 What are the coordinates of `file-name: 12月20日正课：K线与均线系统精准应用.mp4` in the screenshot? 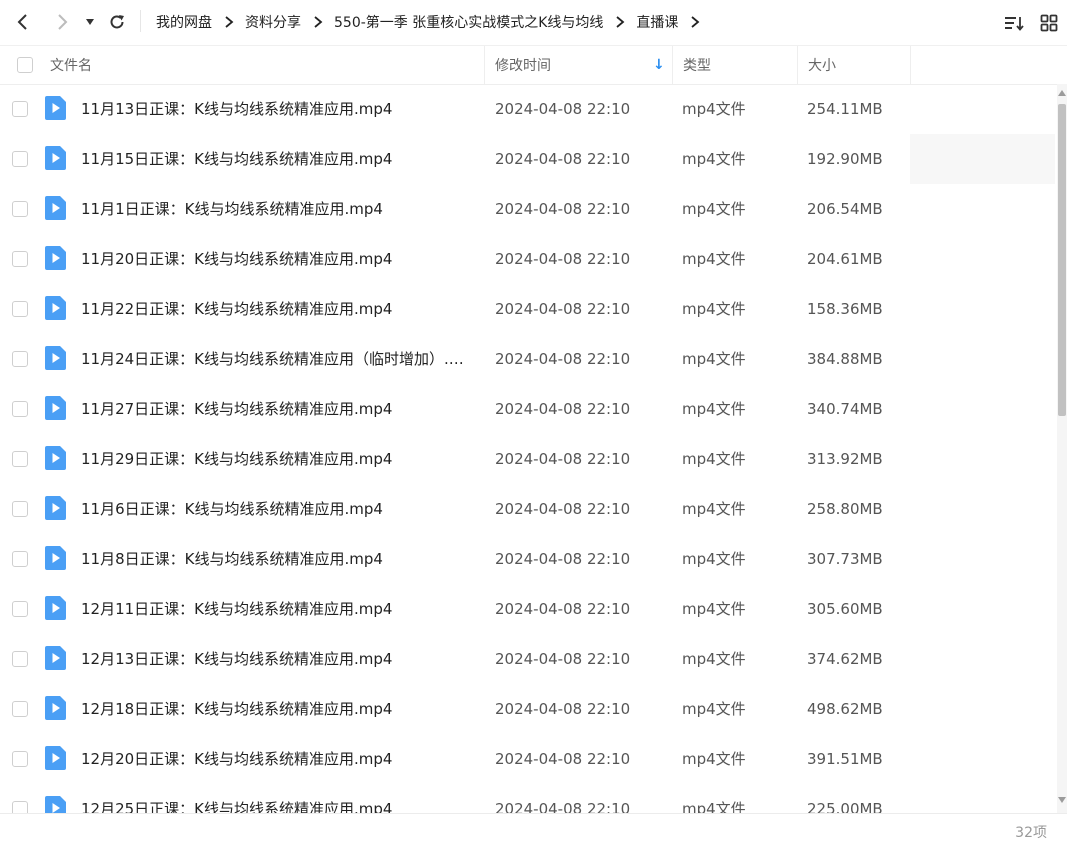 It's located at (278, 759).